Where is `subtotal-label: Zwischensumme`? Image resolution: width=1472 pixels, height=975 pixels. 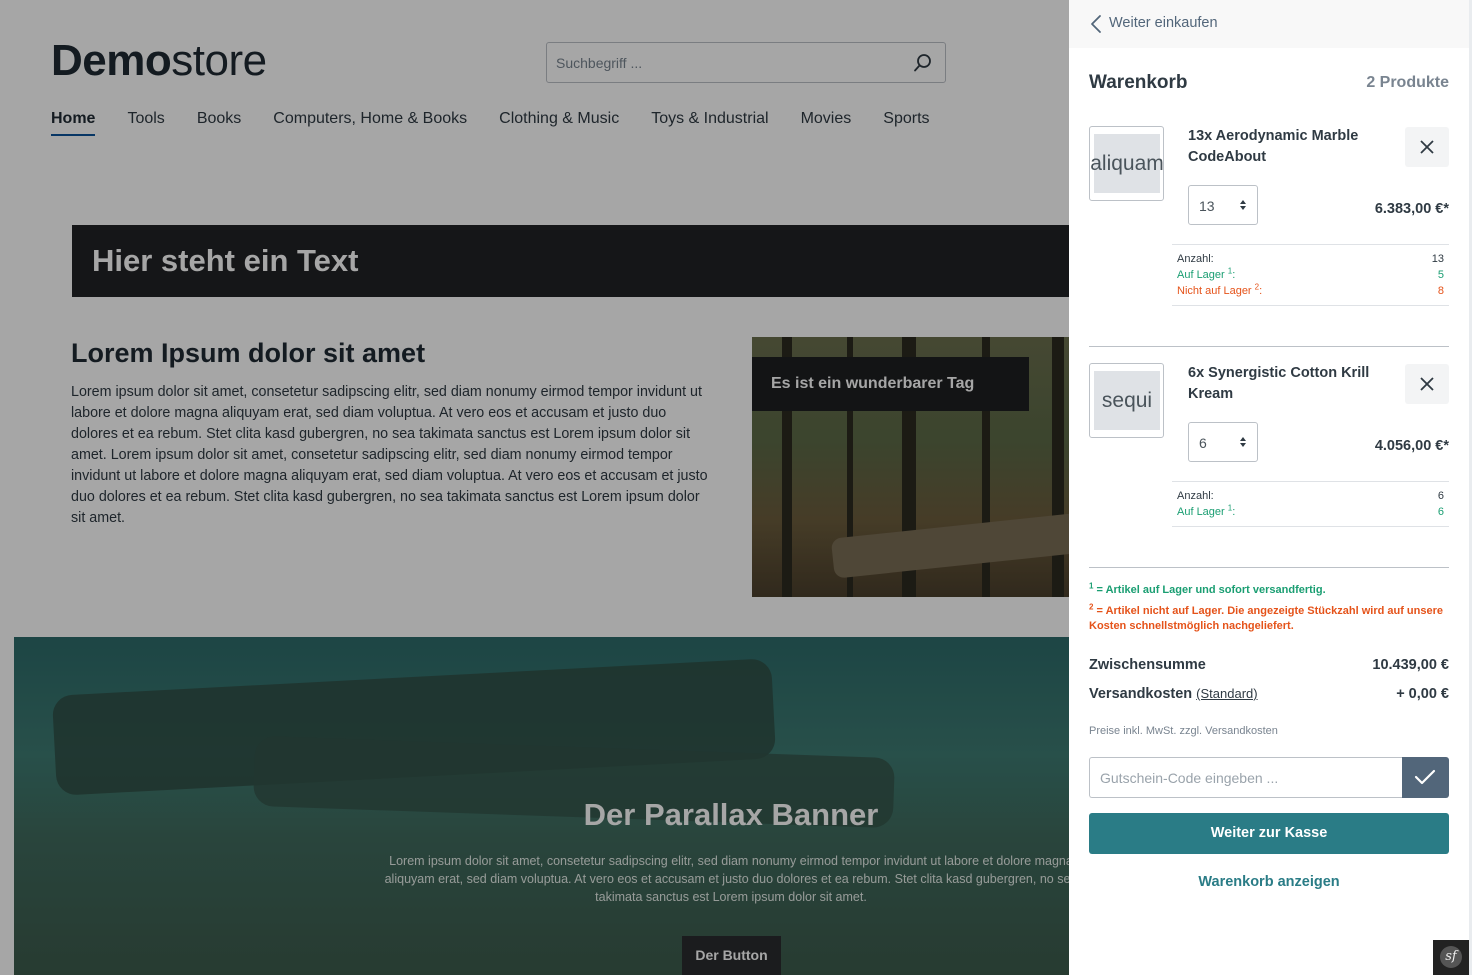
subtotal-label: Zwischensumme is located at coordinates (1147, 665).